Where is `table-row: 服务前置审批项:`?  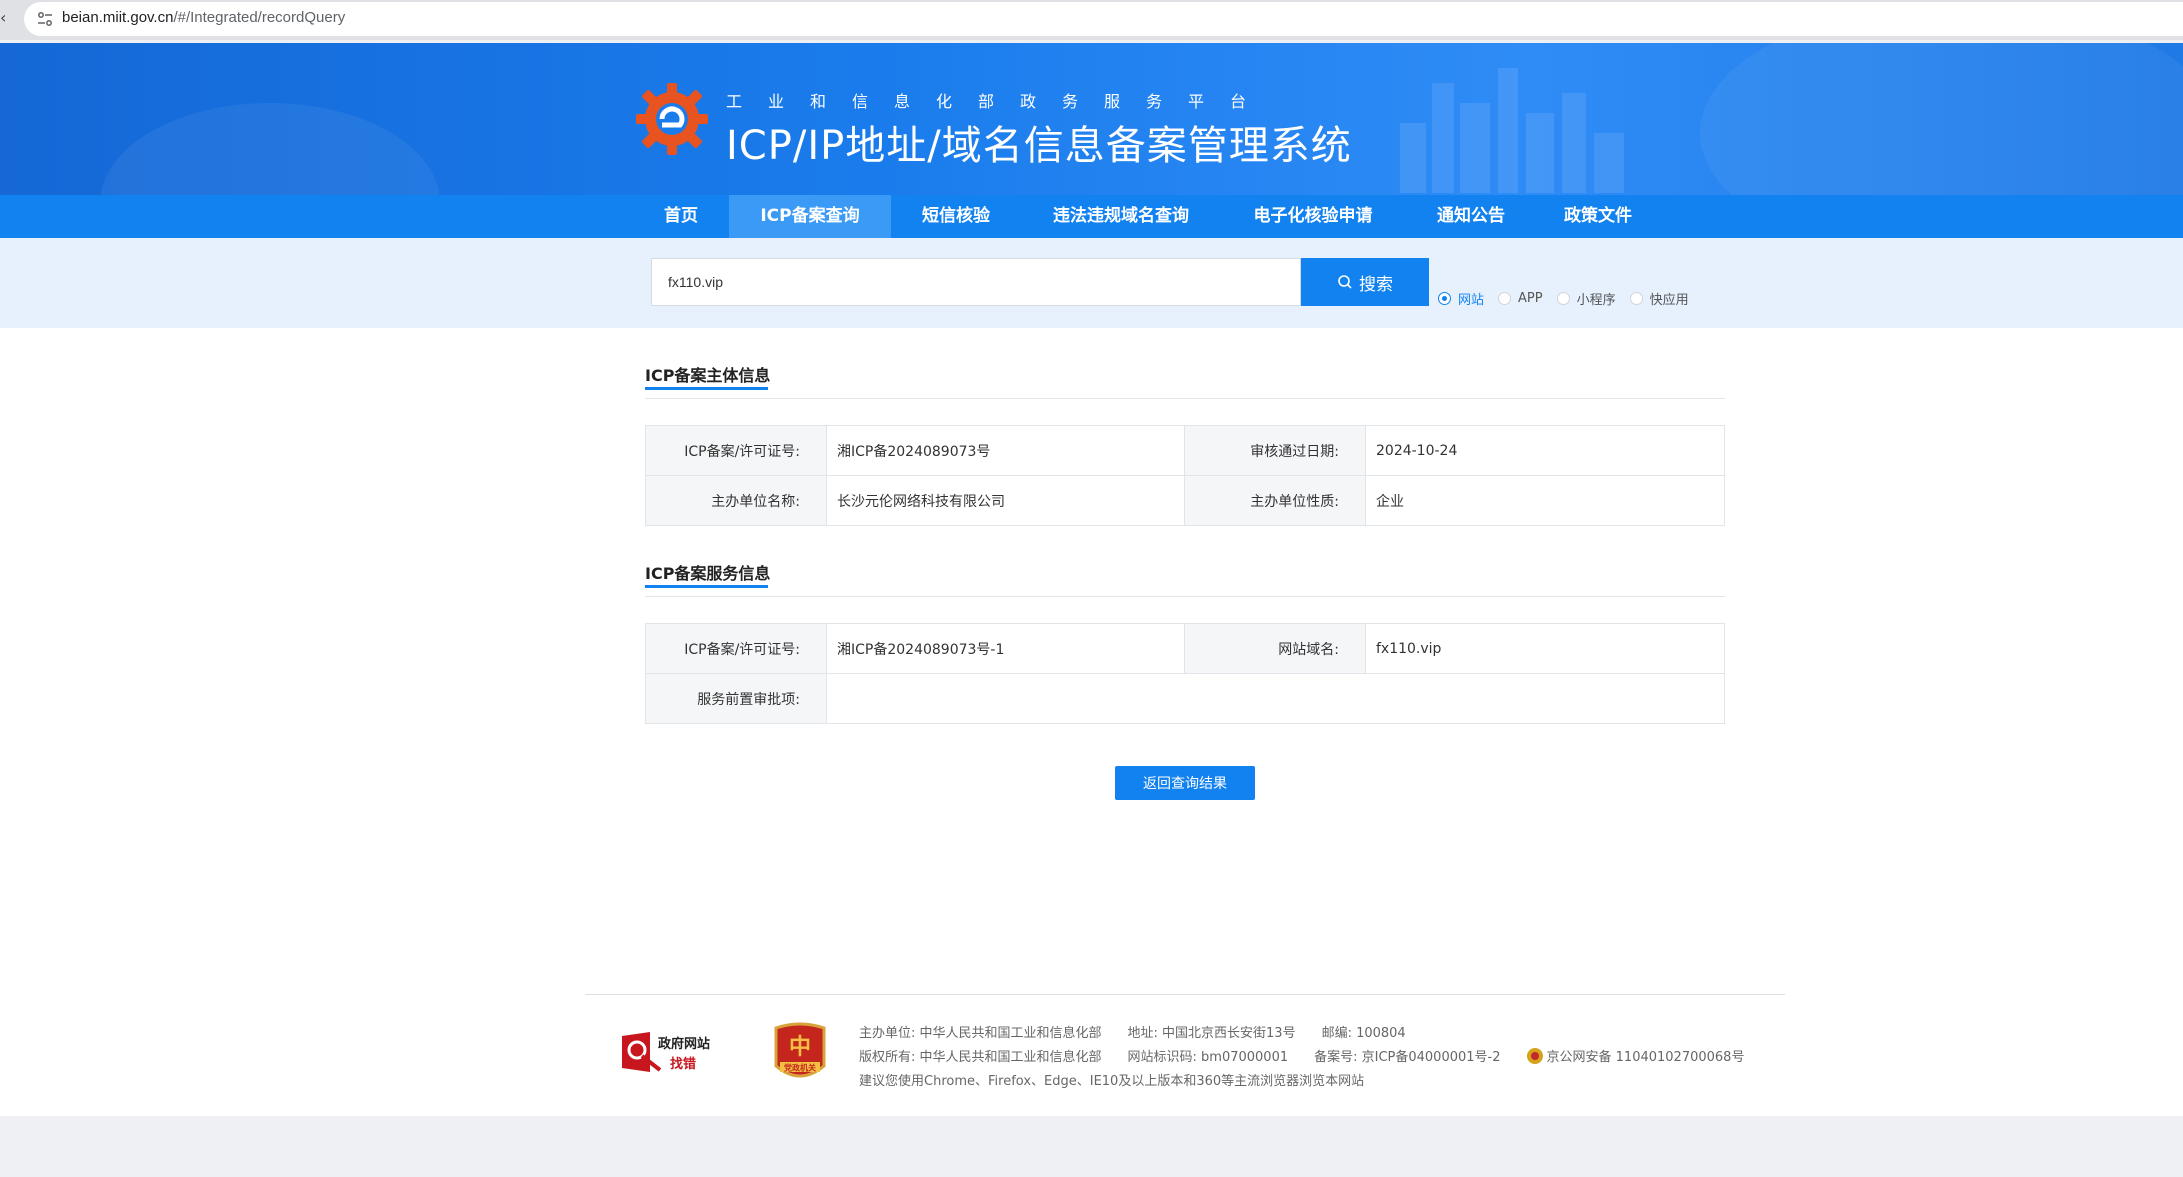
table-row: 服务前置审批项: is located at coordinates (1185, 698).